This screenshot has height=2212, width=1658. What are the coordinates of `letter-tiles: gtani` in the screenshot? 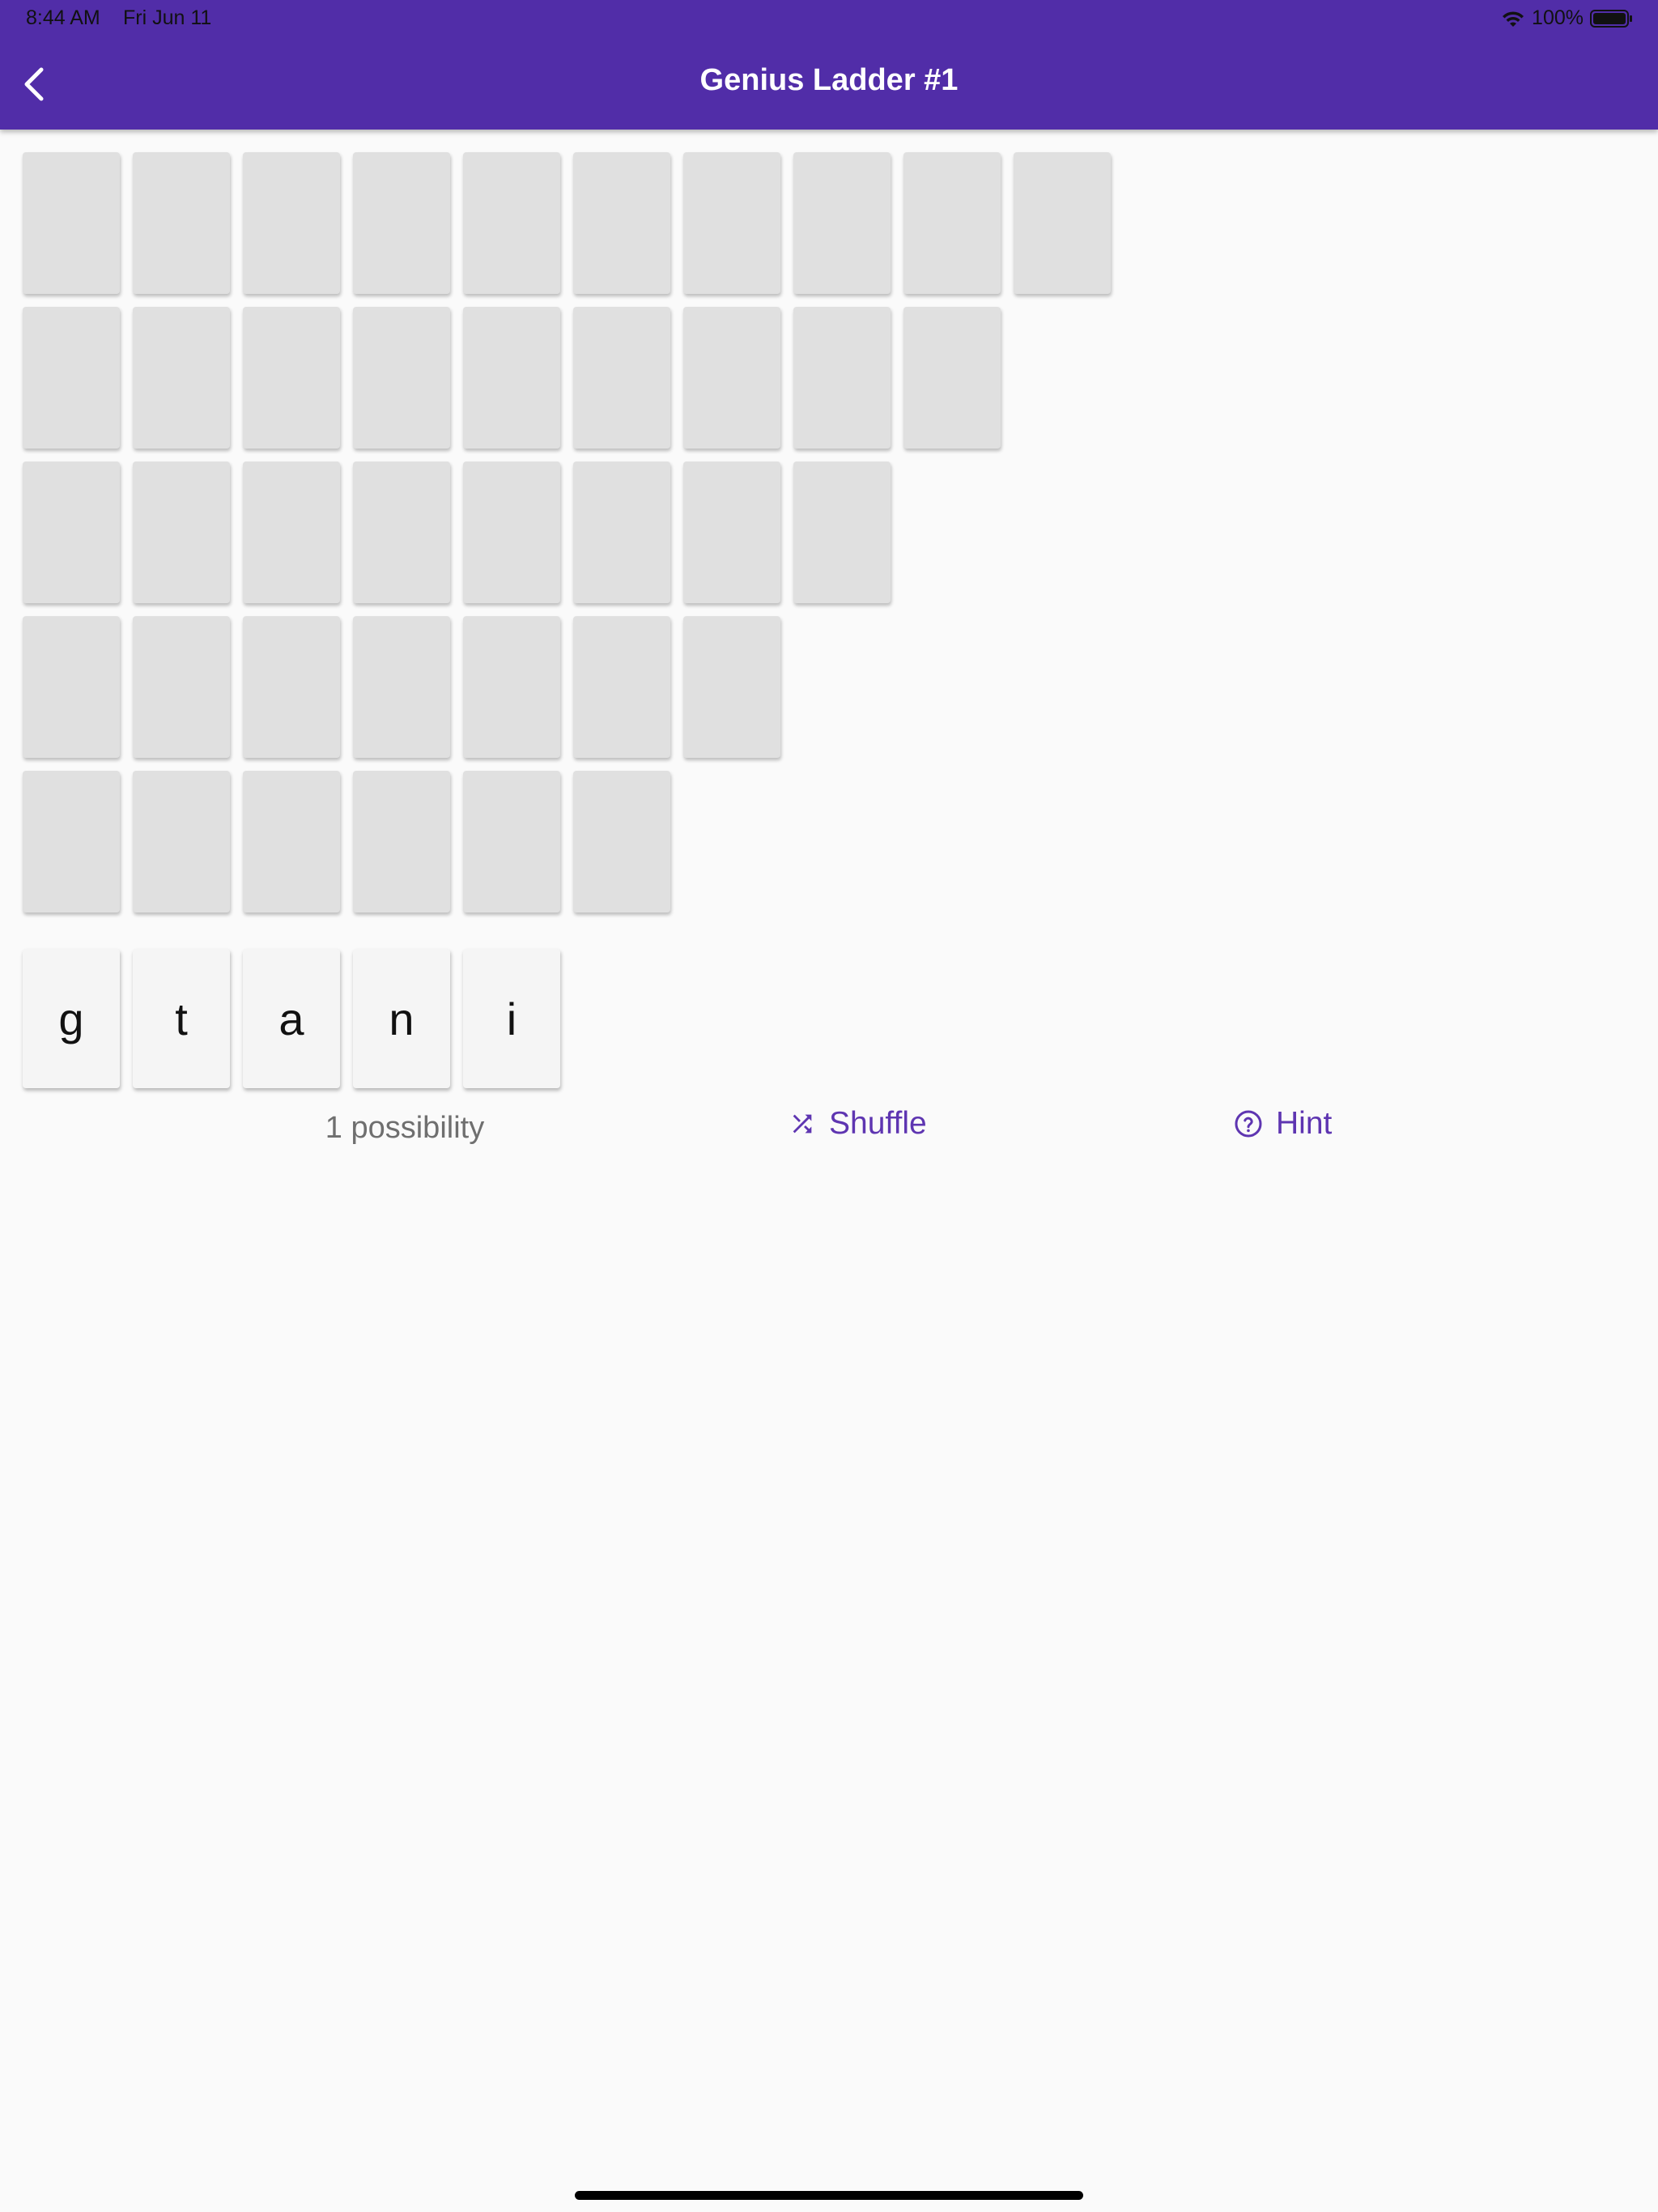 It's located at (298, 1019).